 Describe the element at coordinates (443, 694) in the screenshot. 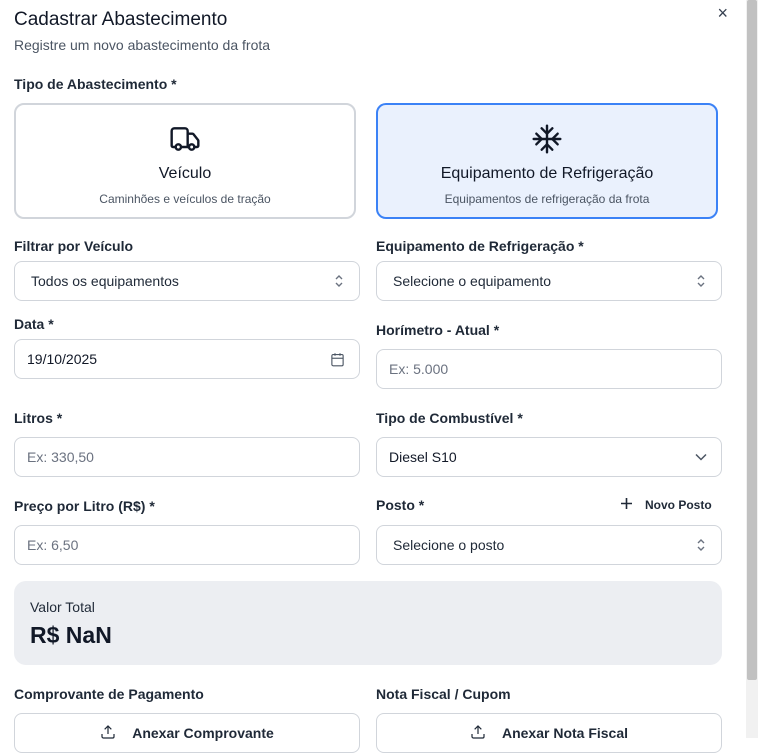

I see `invoice-label: Nota Fiscal / Cupom` at that location.